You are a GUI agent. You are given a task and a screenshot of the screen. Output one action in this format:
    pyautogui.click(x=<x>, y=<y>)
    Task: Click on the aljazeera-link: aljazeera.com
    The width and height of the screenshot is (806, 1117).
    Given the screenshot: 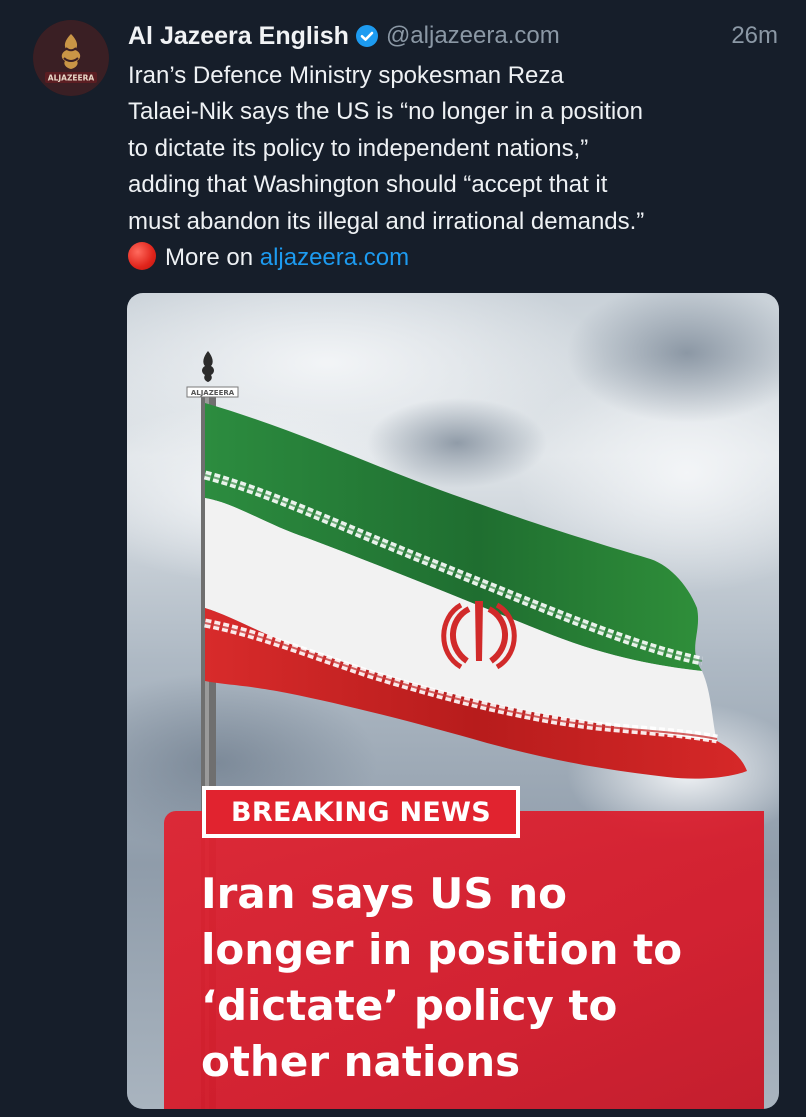 What is the action you would take?
    pyautogui.click(x=334, y=257)
    